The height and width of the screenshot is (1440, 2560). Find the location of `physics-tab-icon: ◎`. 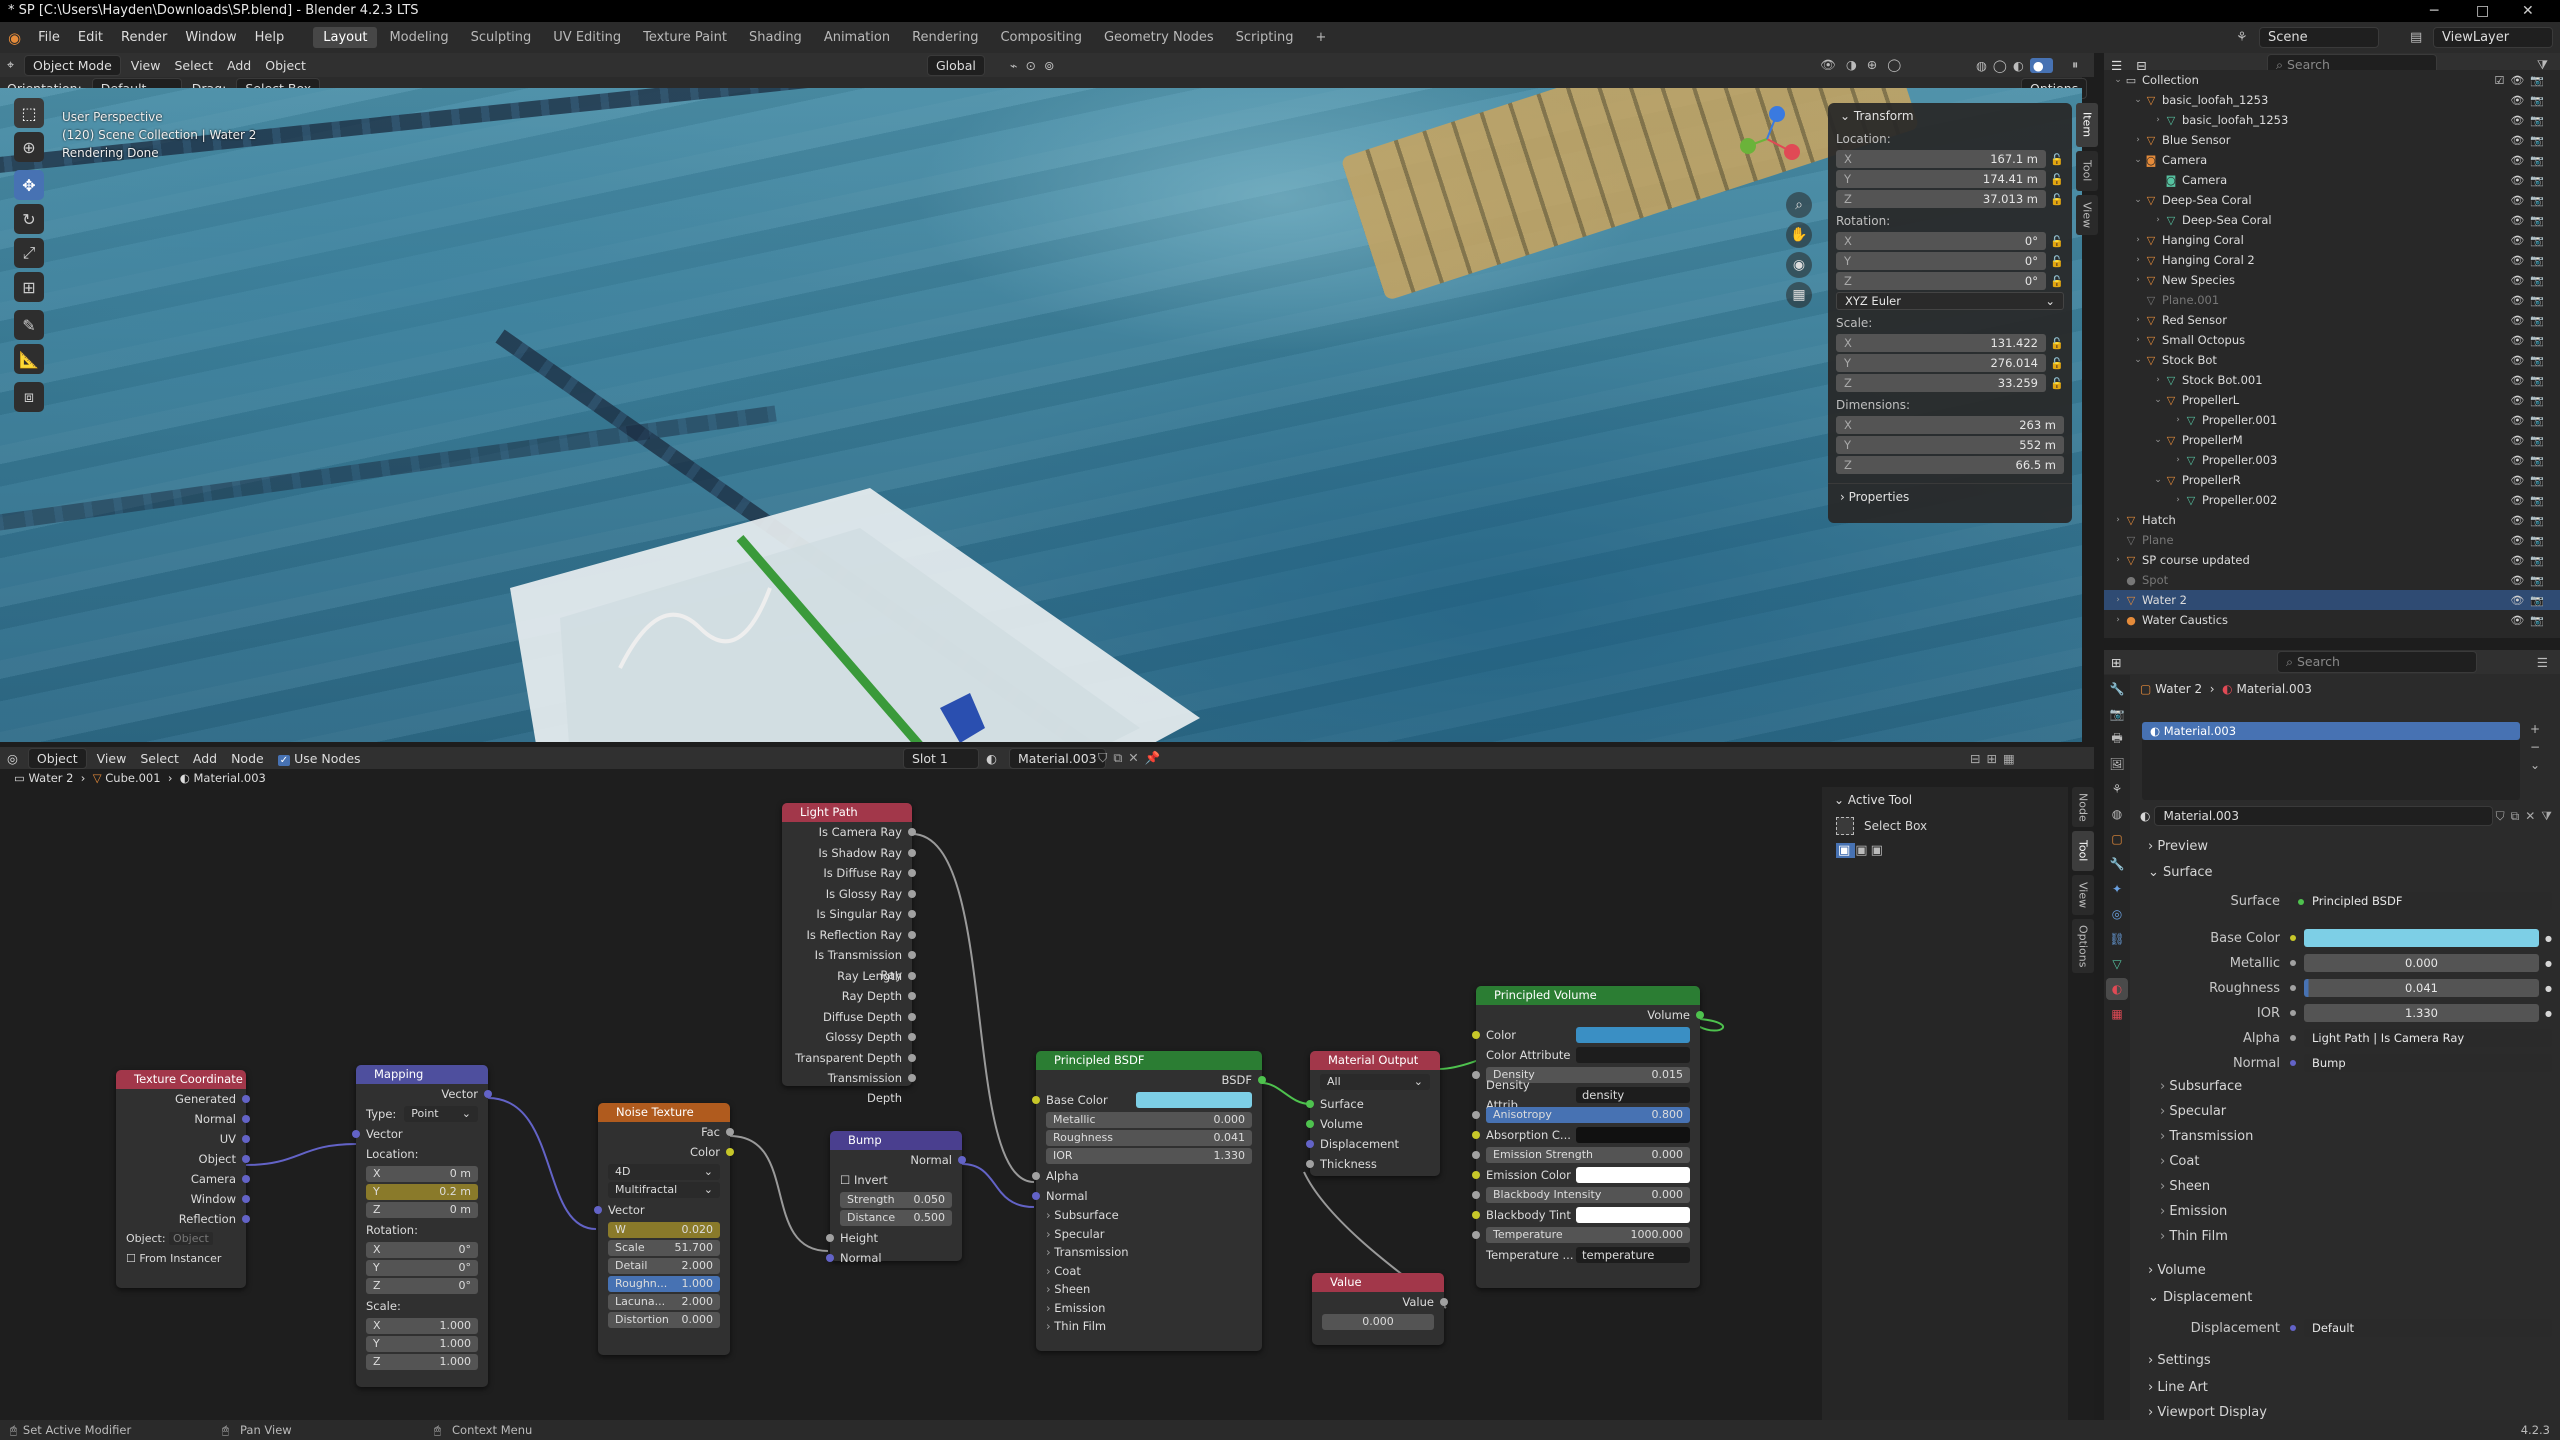

physics-tab-icon: ◎ is located at coordinates (2117, 914).